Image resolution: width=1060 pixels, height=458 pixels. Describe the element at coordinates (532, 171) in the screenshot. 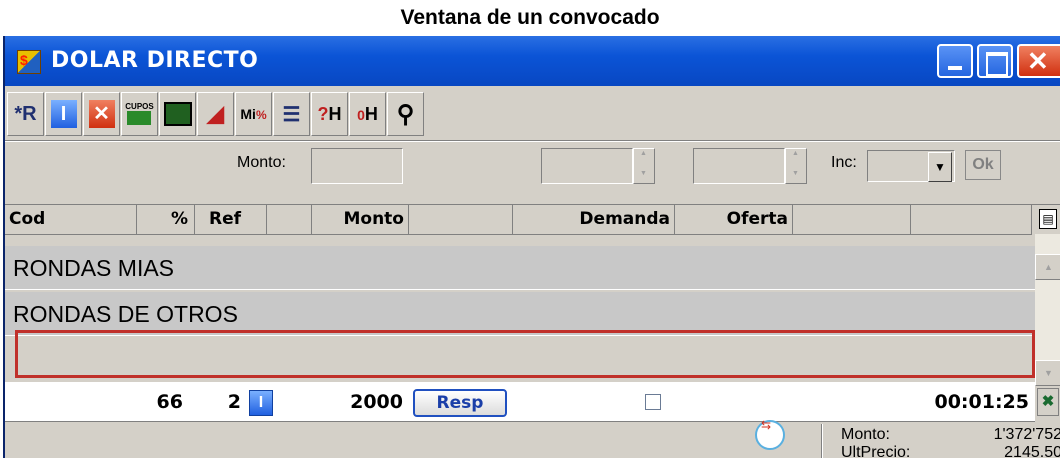

I see `control-row: Monto: Inc: ▼ Ok` at that location.